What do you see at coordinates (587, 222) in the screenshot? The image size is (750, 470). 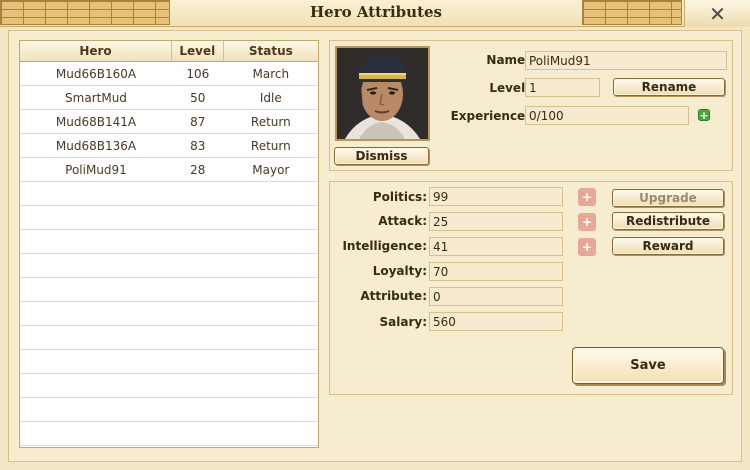 I see `add-attack-icon: +` at bounding box center [587, 222].